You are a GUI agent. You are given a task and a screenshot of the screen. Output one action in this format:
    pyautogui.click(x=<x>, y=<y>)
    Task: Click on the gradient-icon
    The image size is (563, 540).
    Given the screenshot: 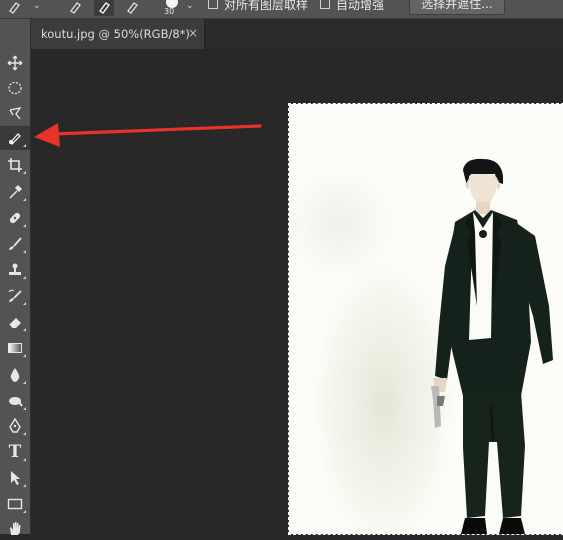 What is the action you would take?
    pyautogui.click(x=15, y=348)
    